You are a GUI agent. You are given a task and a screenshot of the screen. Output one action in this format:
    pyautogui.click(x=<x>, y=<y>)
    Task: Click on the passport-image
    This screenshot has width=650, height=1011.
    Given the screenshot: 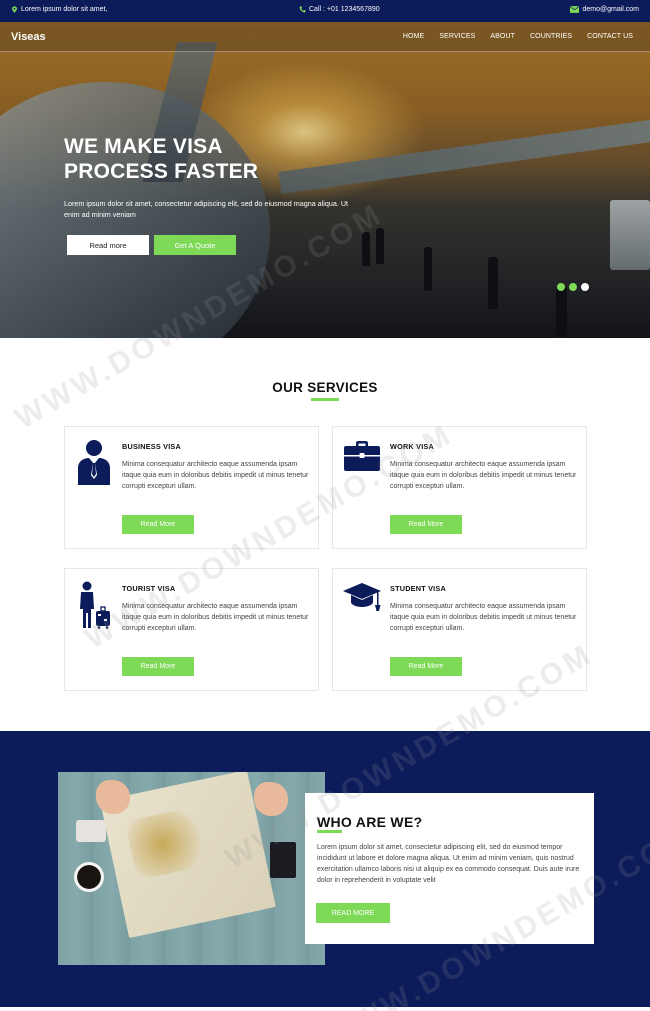 What is the action you would take?
    pyautogui.click(x=283, y=860)
    